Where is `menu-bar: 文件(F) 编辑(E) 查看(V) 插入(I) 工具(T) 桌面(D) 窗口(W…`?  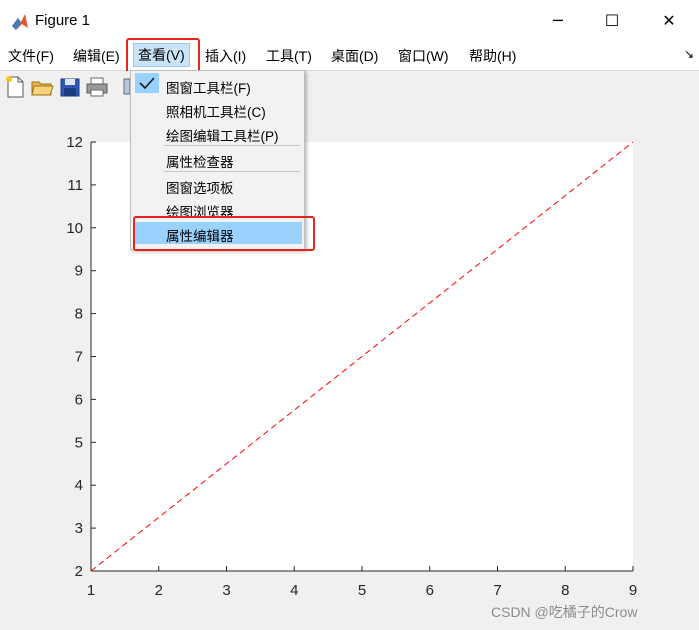
menu-bar: 文件(F) 编辑(E) 查看(V) 插入(I) 工具(T) 桌面(D) 窗口(W… is located at coordinates (349, 55).